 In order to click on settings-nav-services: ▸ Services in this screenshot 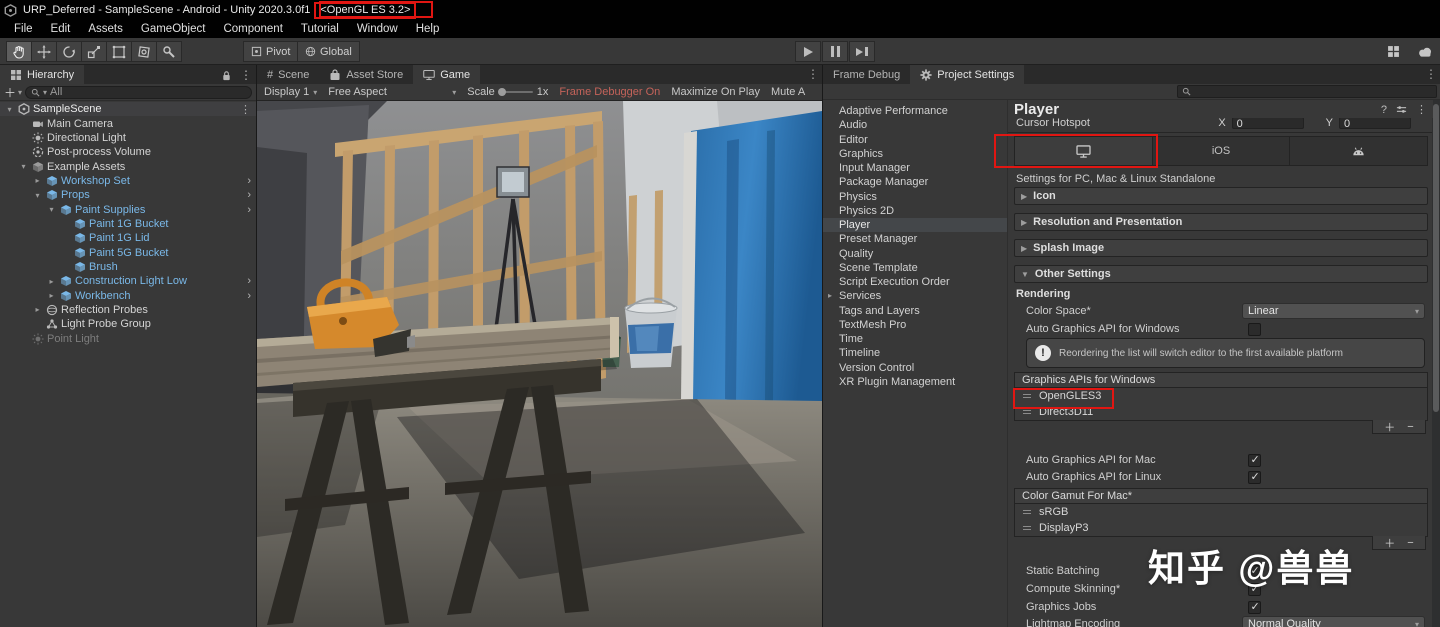, I will do `click(915, 296)`.